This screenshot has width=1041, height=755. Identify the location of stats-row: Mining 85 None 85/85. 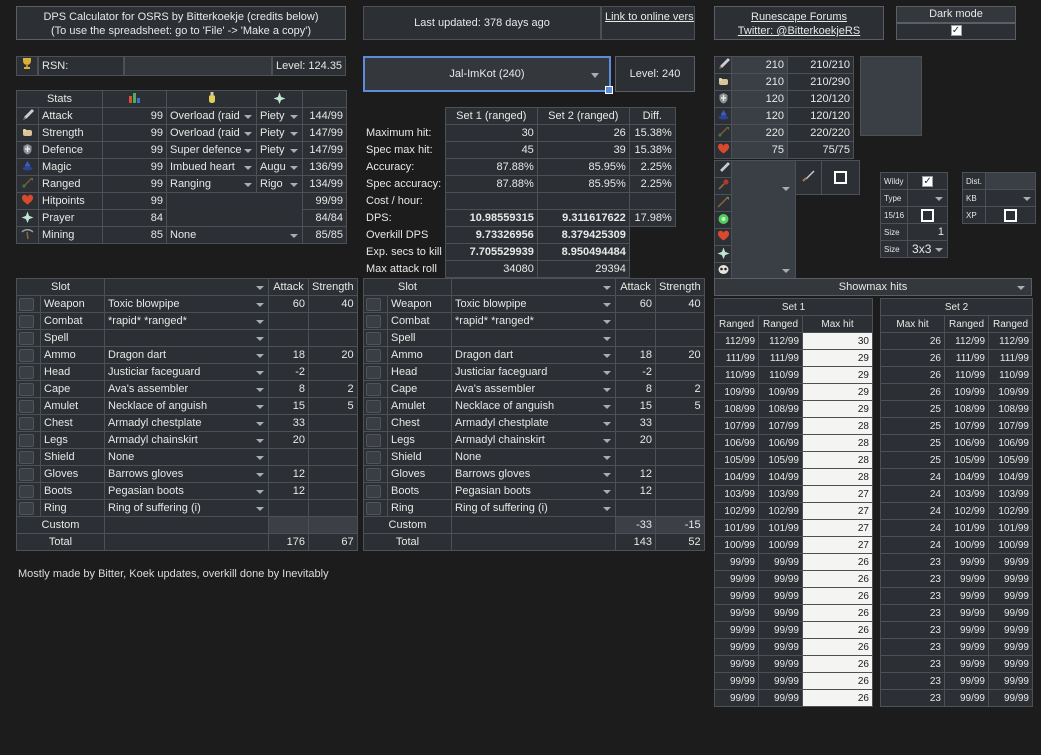
(181, 235).